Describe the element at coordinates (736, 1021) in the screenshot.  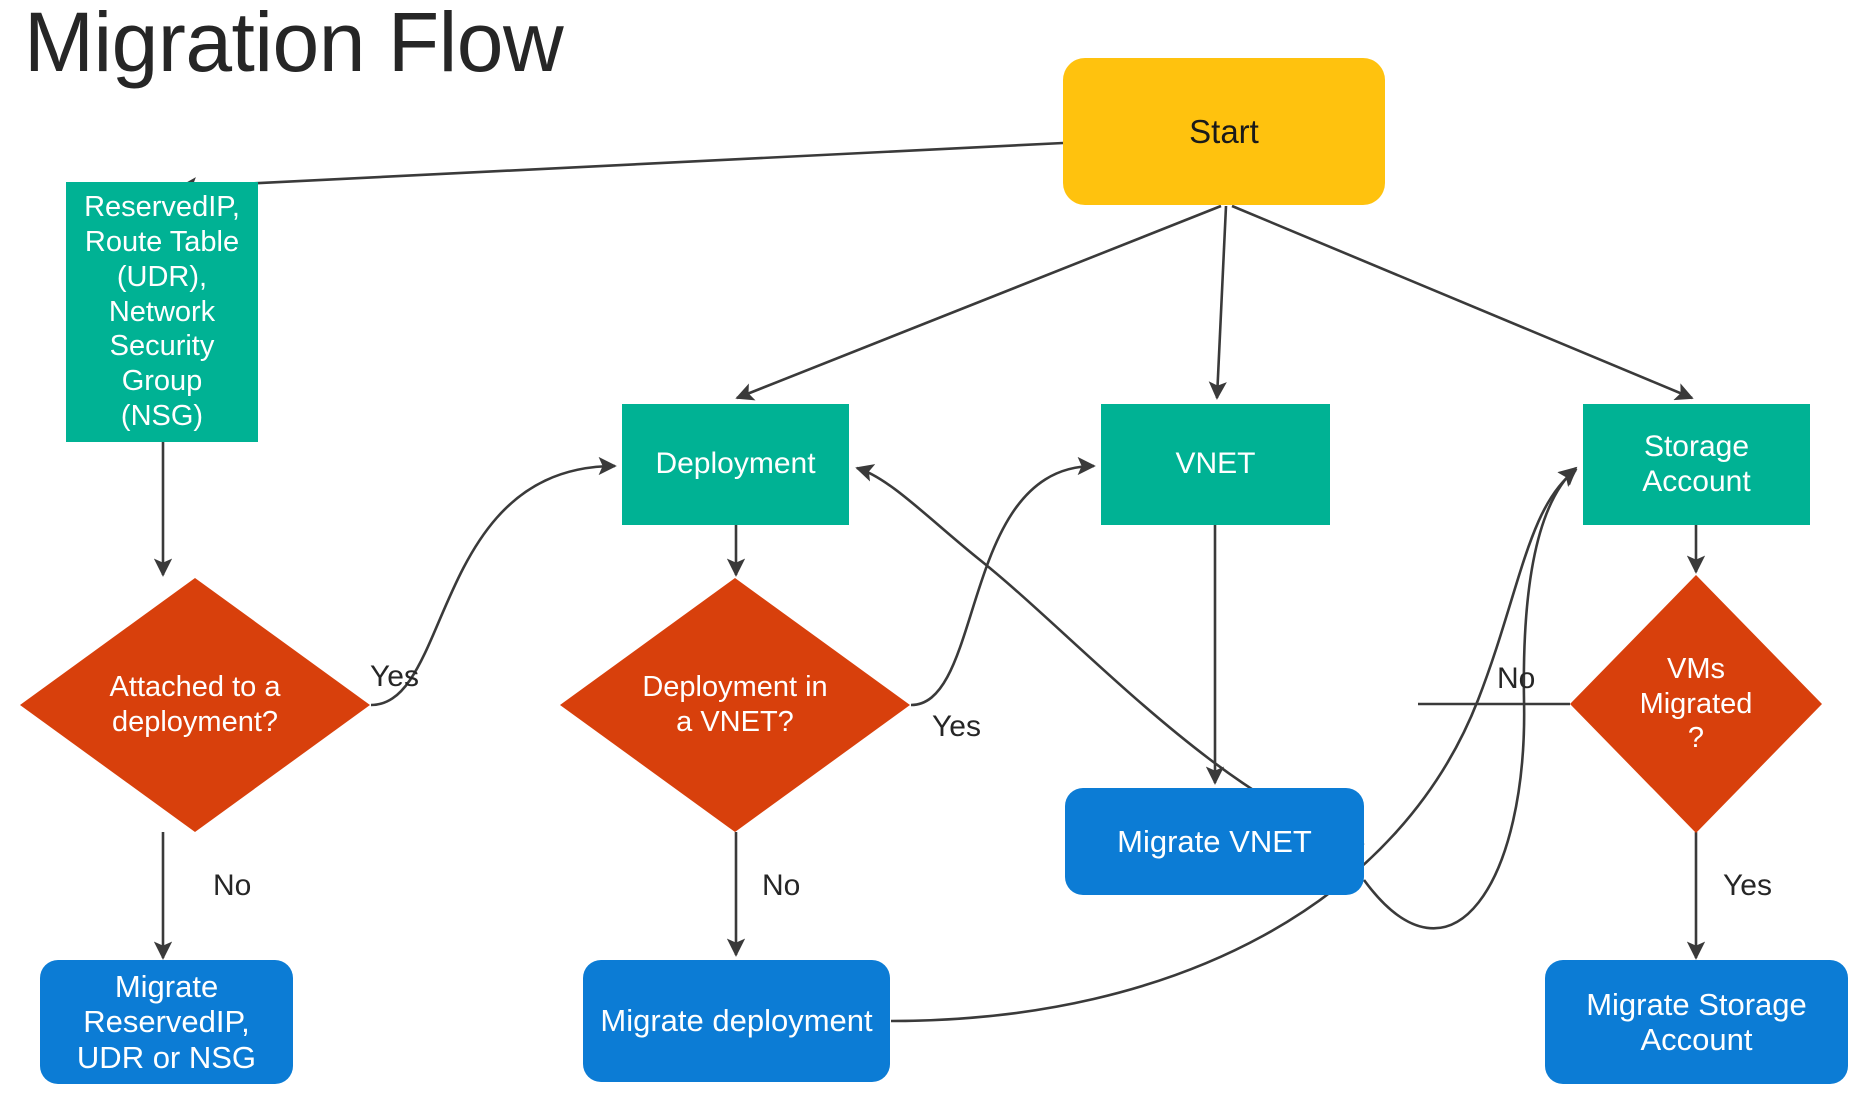
I see `node-migrate-deployment: Migrate deployment` at that location.